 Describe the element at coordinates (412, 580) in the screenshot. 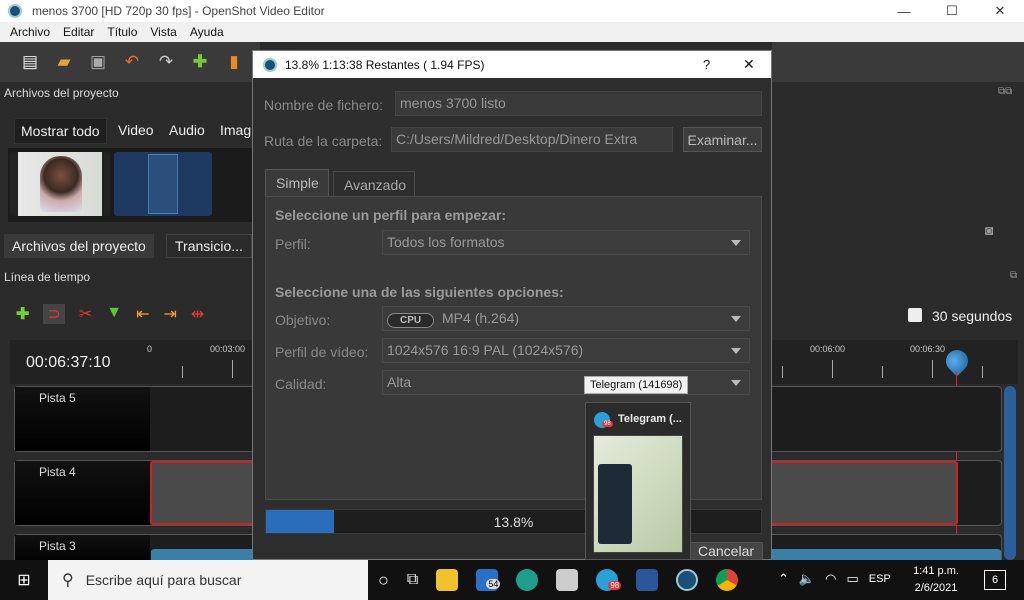

I see `task-view-icon: ⧉` at that location.